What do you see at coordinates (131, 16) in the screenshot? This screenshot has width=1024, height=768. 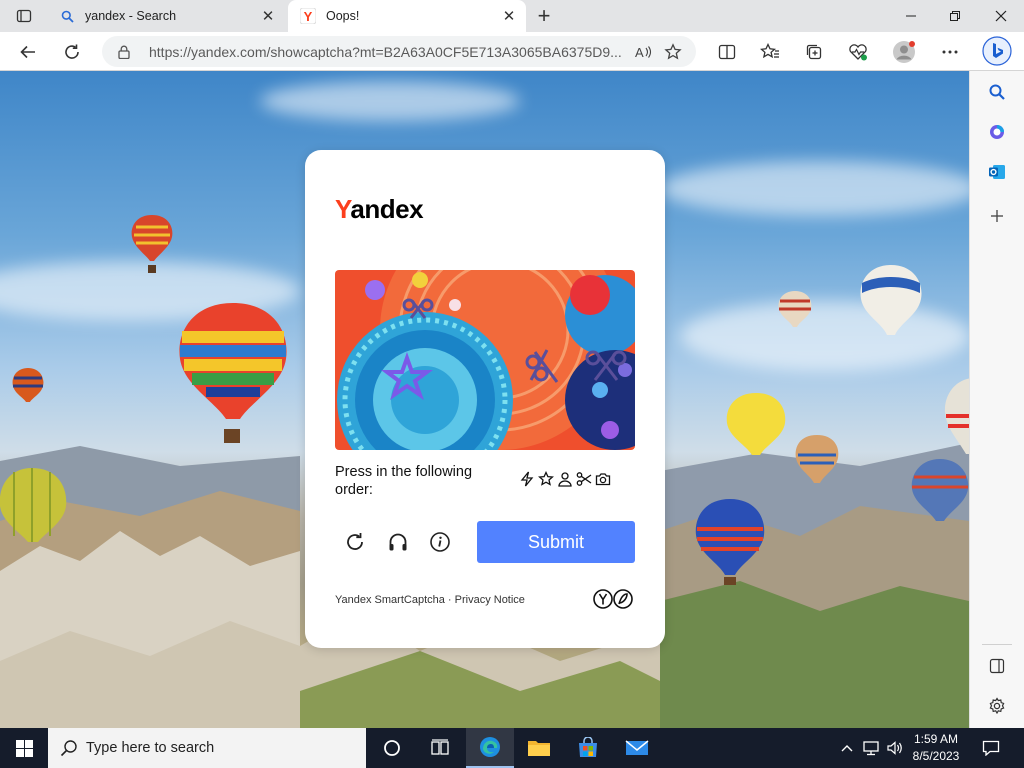 I see `tab-title: yandex - Search` at bounding box center [131, 16].